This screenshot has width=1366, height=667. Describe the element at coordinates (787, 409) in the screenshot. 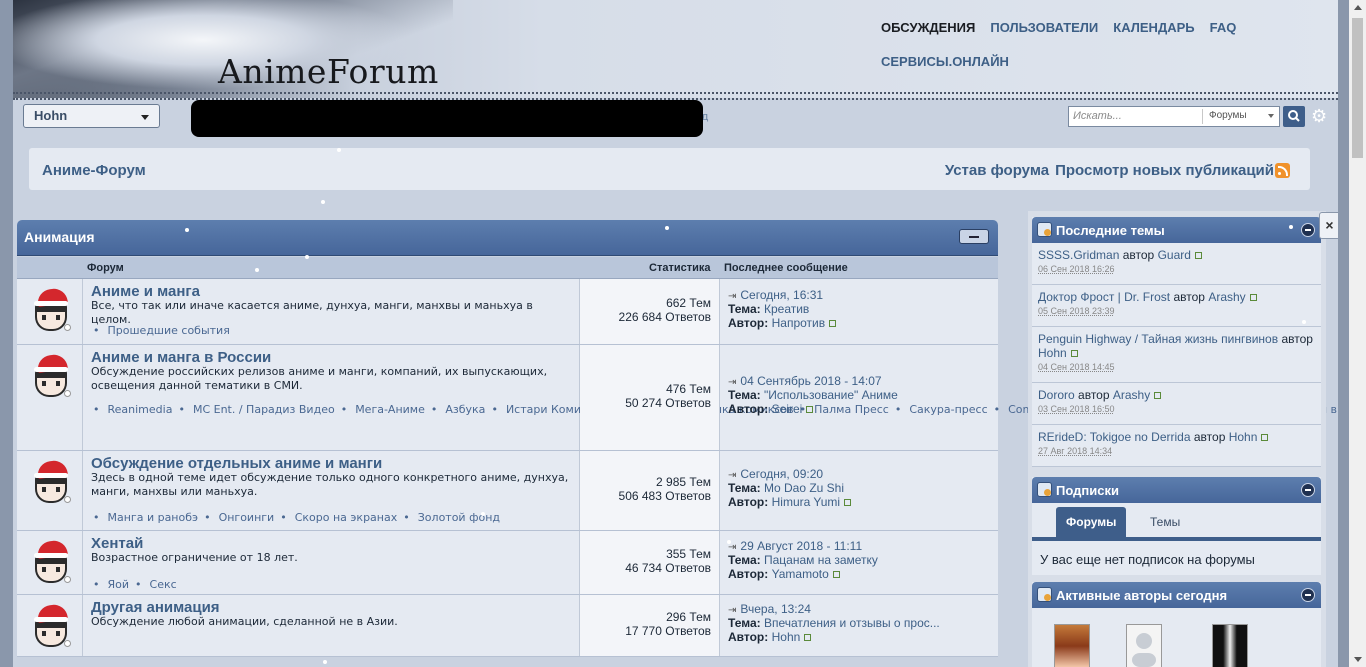

I see `last-post-author: Seirei` at that location.